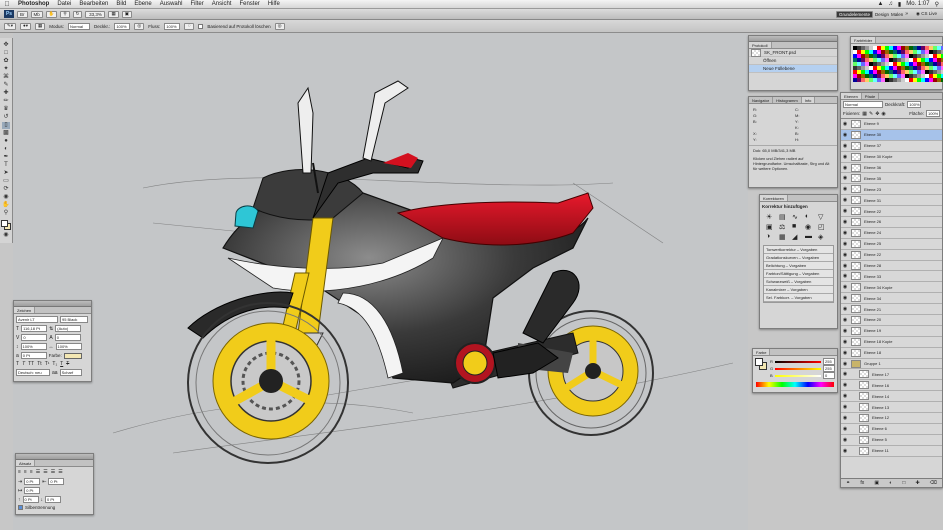  I want to click on menu-bild: Bild, so click(121, 4).